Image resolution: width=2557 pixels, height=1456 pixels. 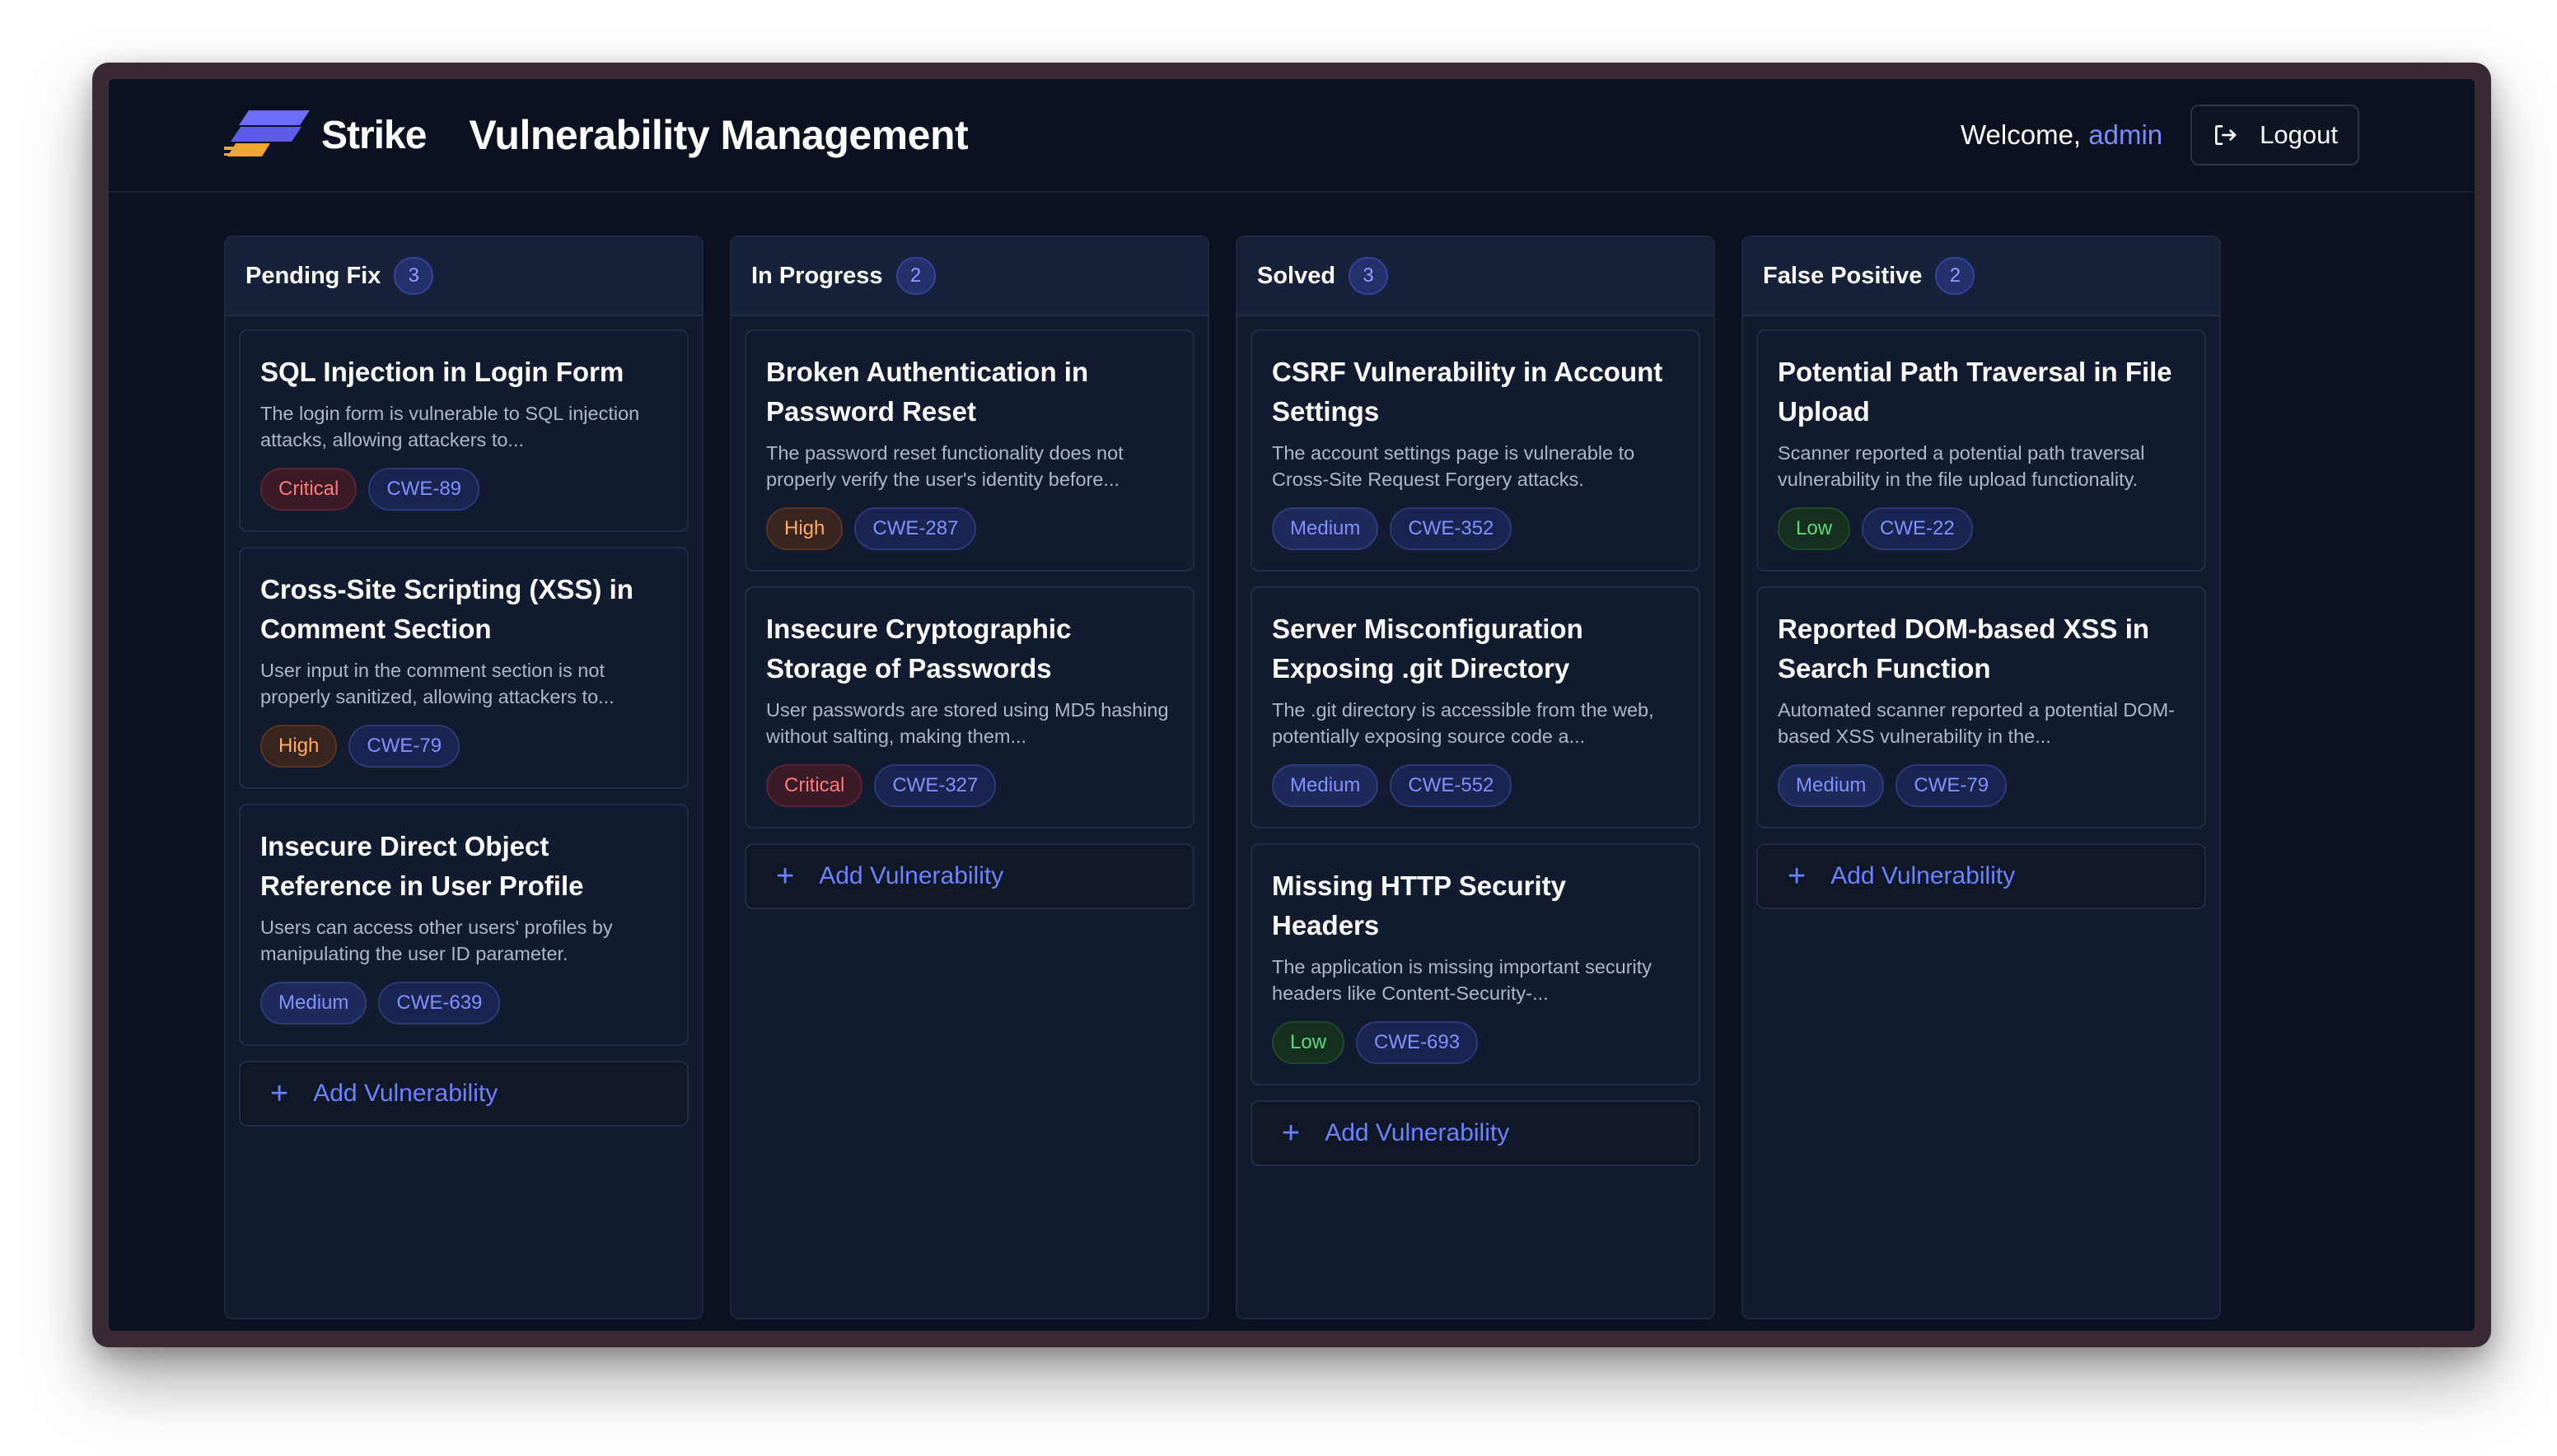 I want to click on logout-button: Logout, so click(x=2274, y=135).